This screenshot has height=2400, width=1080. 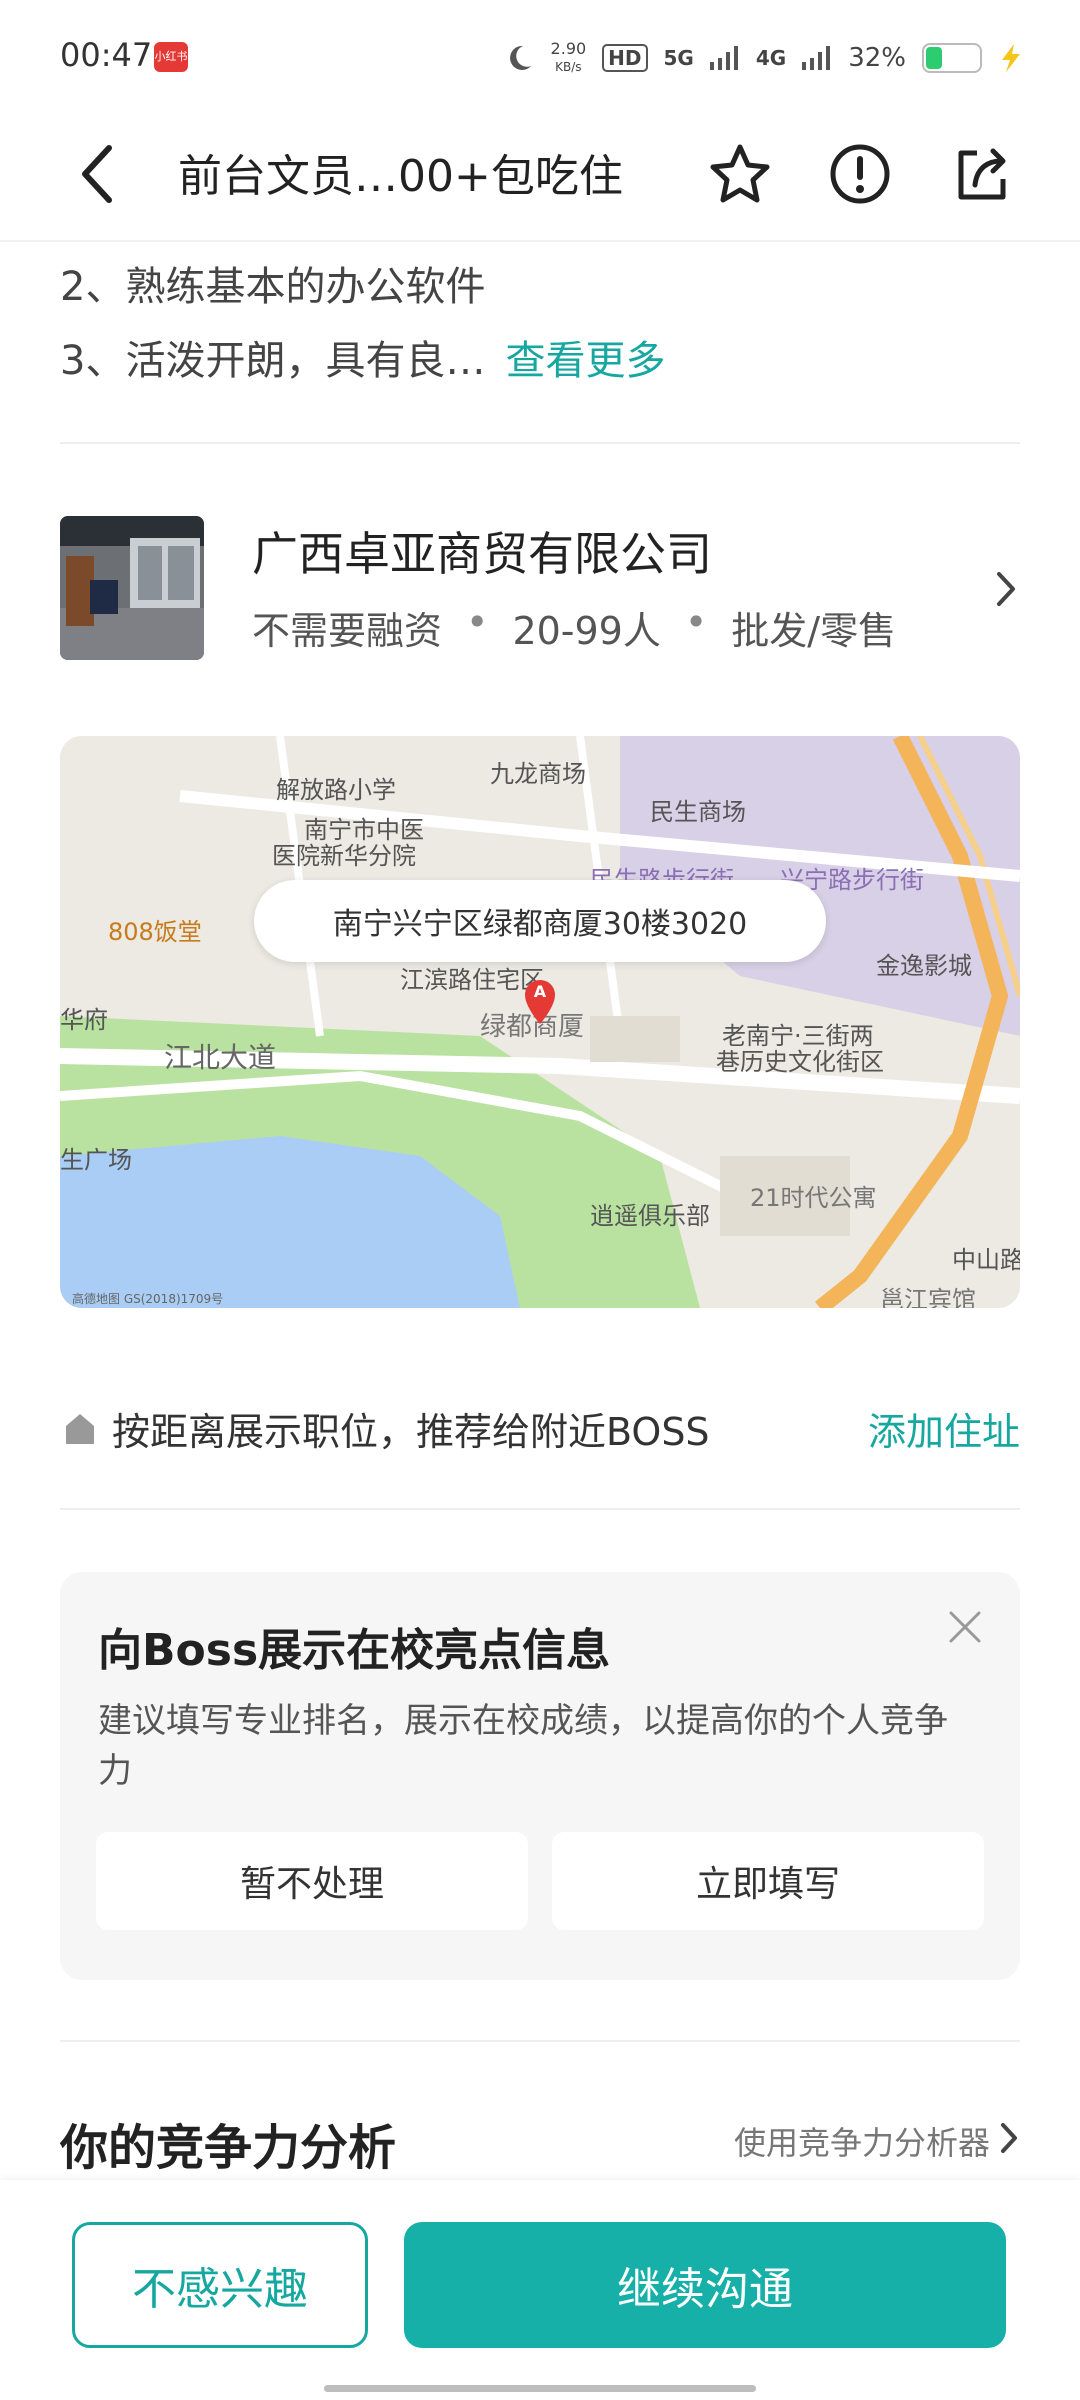 What do you see at coordinates (586, 631) in the screenshot?
I see `company-size: 20-99人` at bounding box center [586, 631].